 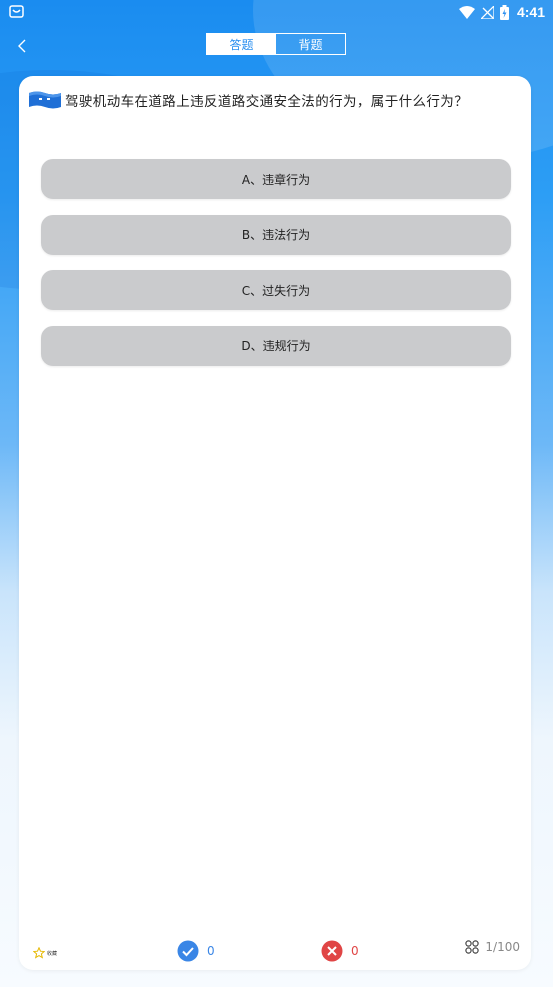 I want to click on progress-text: 1/100, so click(x=502, y=947).